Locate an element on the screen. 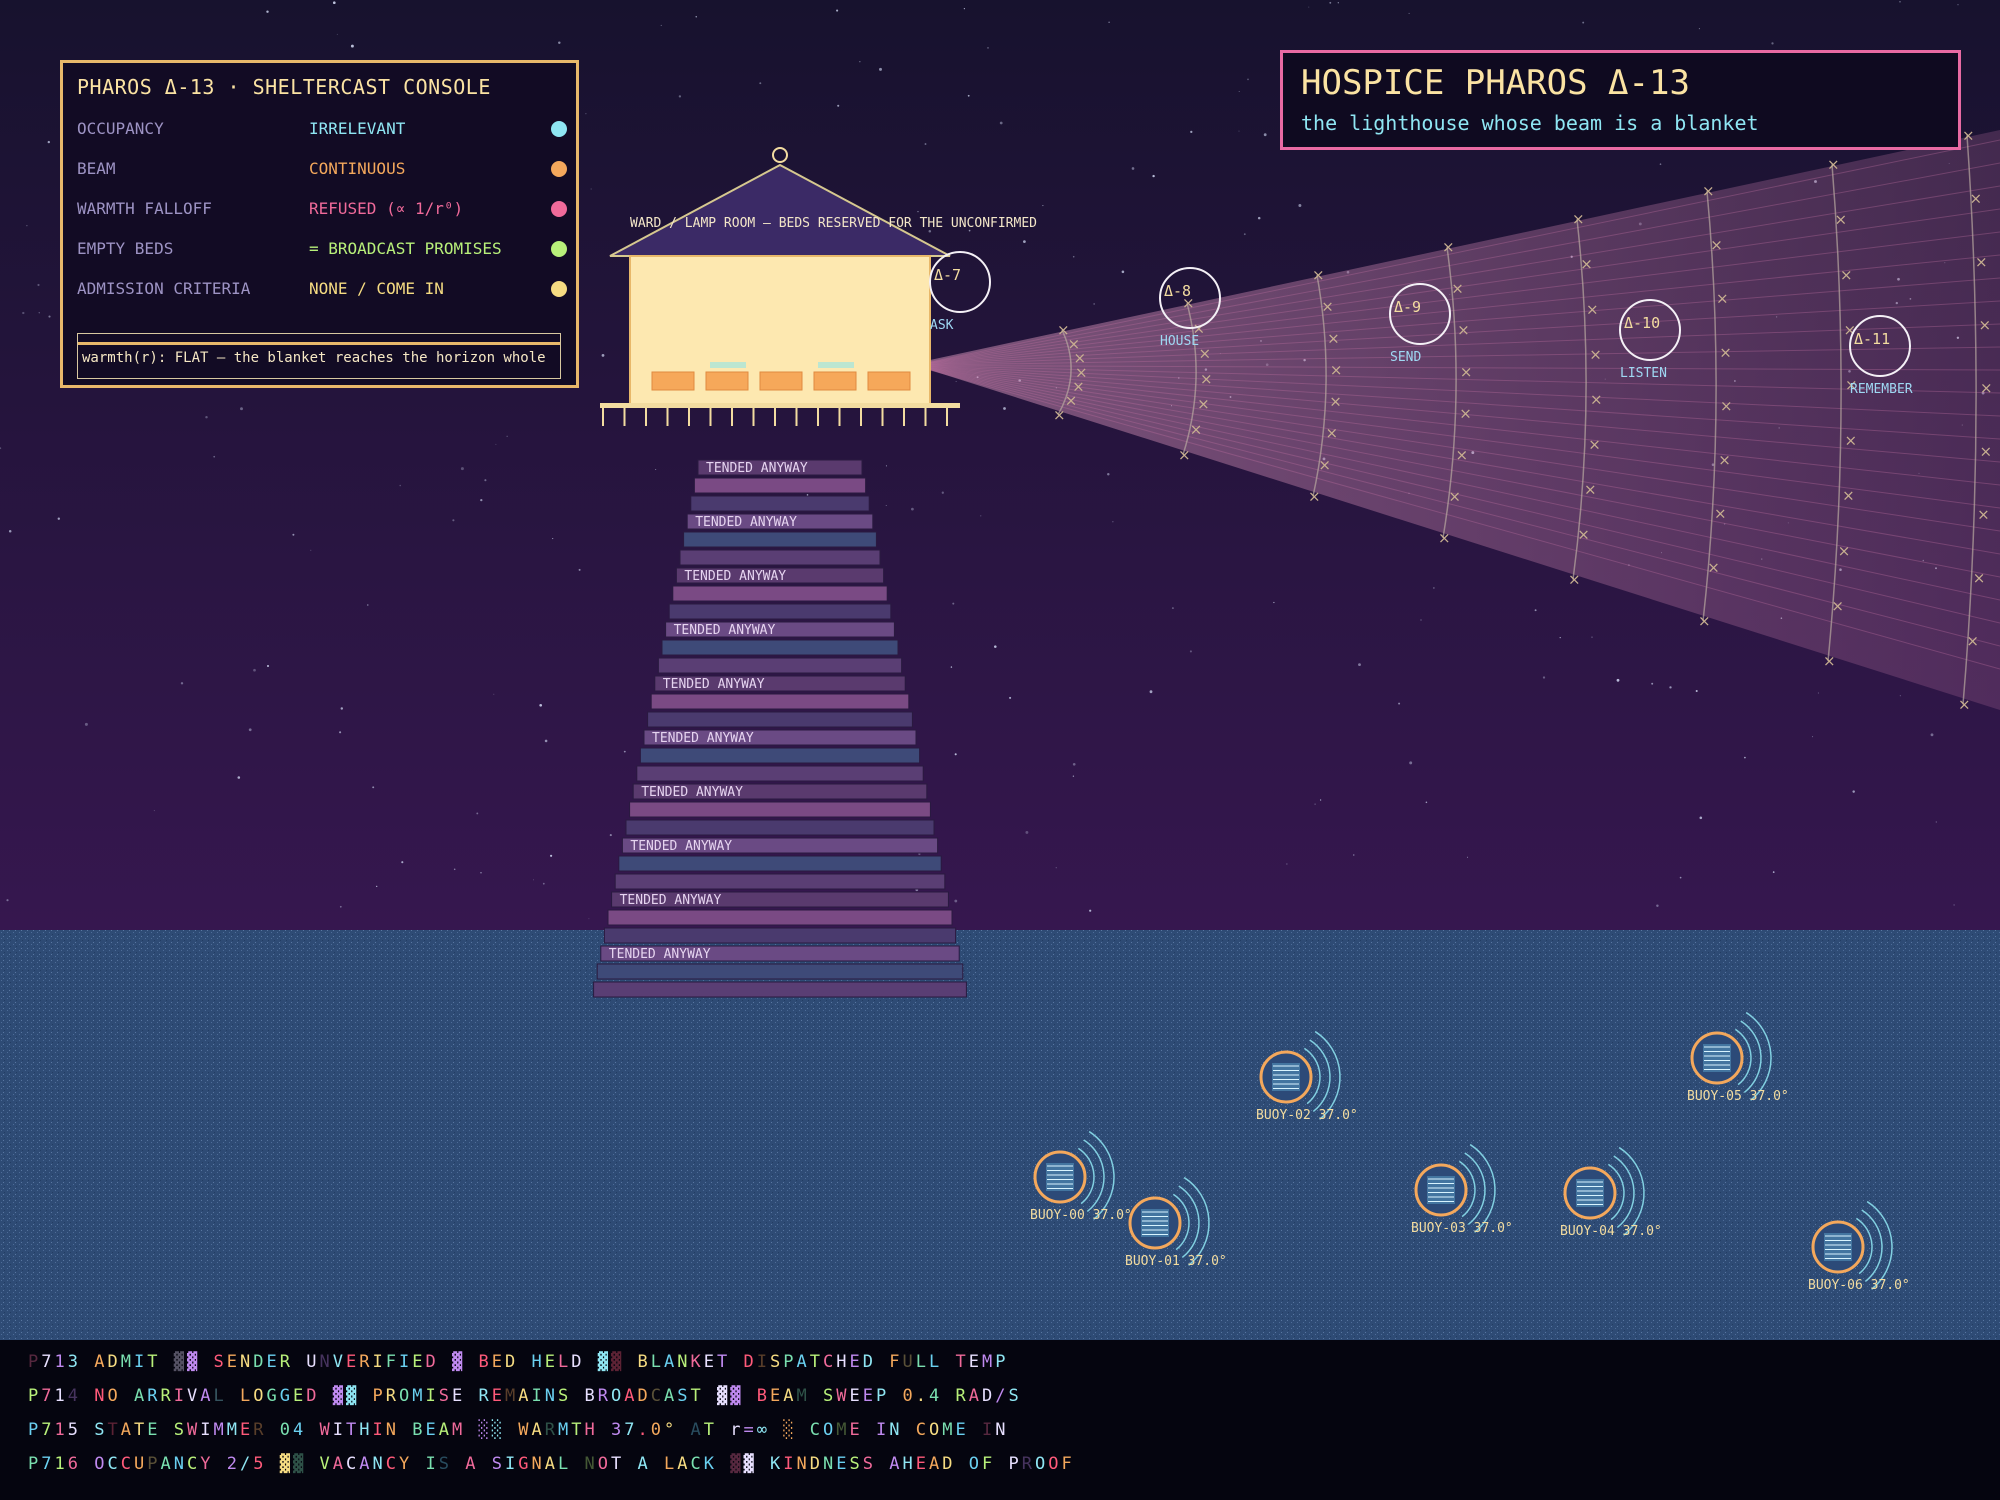 Image resolution: width=2000 pixels, height=1500 pixels. beacon-label: REMEMBER is located at coordinates (1881, 389).